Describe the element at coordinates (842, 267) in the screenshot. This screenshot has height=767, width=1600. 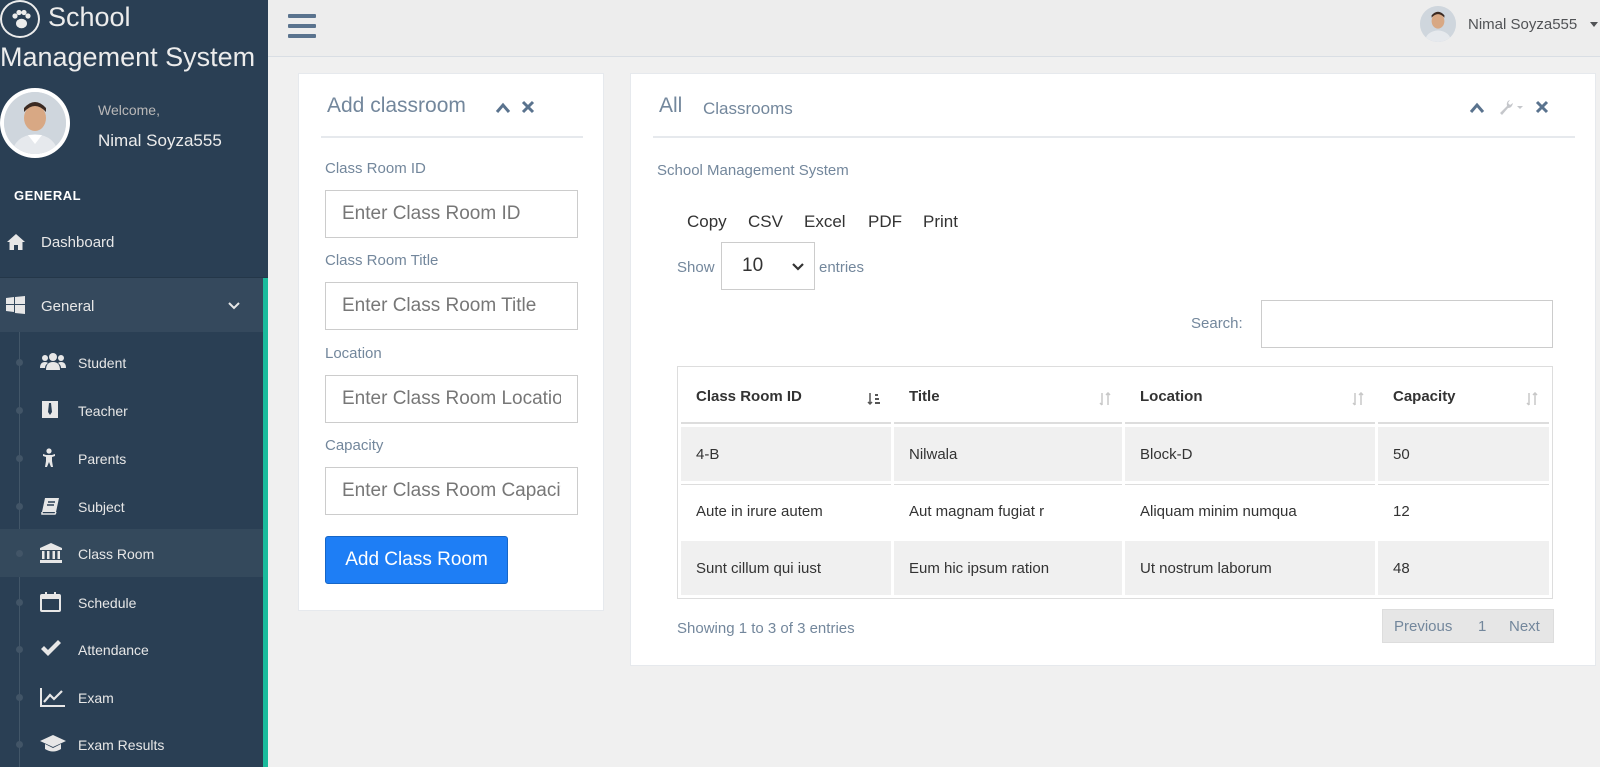
I see `entries-label: entries` at that location.